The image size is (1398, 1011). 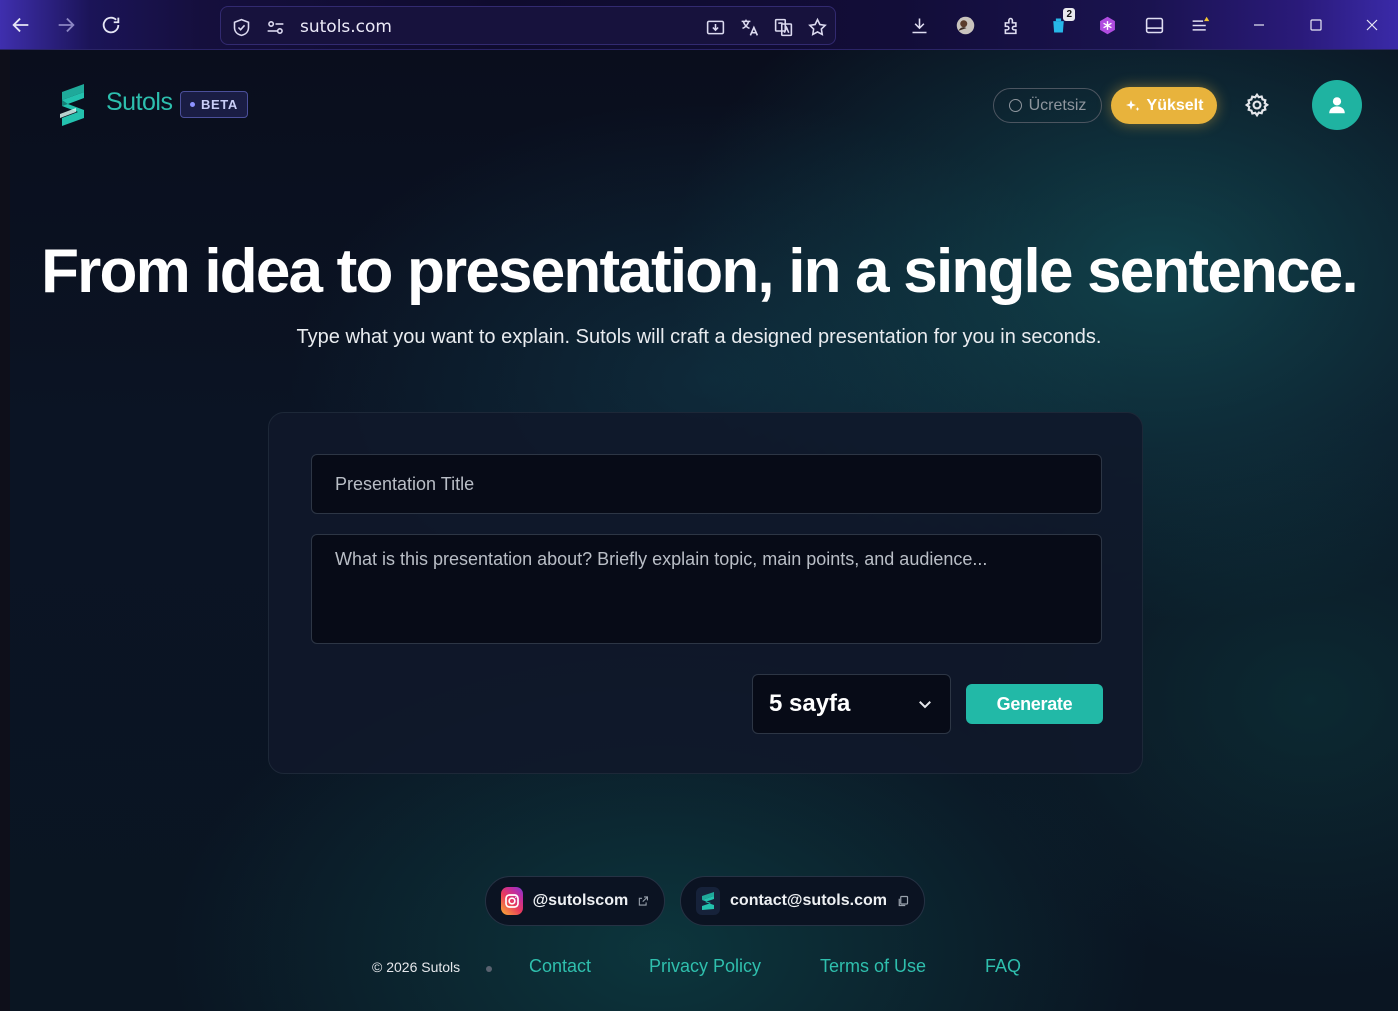 What do you see at coordinates (405, 483) in the screenshot?
I see `title-placeholder: Presentation Title` at bounding box center [405, 483].